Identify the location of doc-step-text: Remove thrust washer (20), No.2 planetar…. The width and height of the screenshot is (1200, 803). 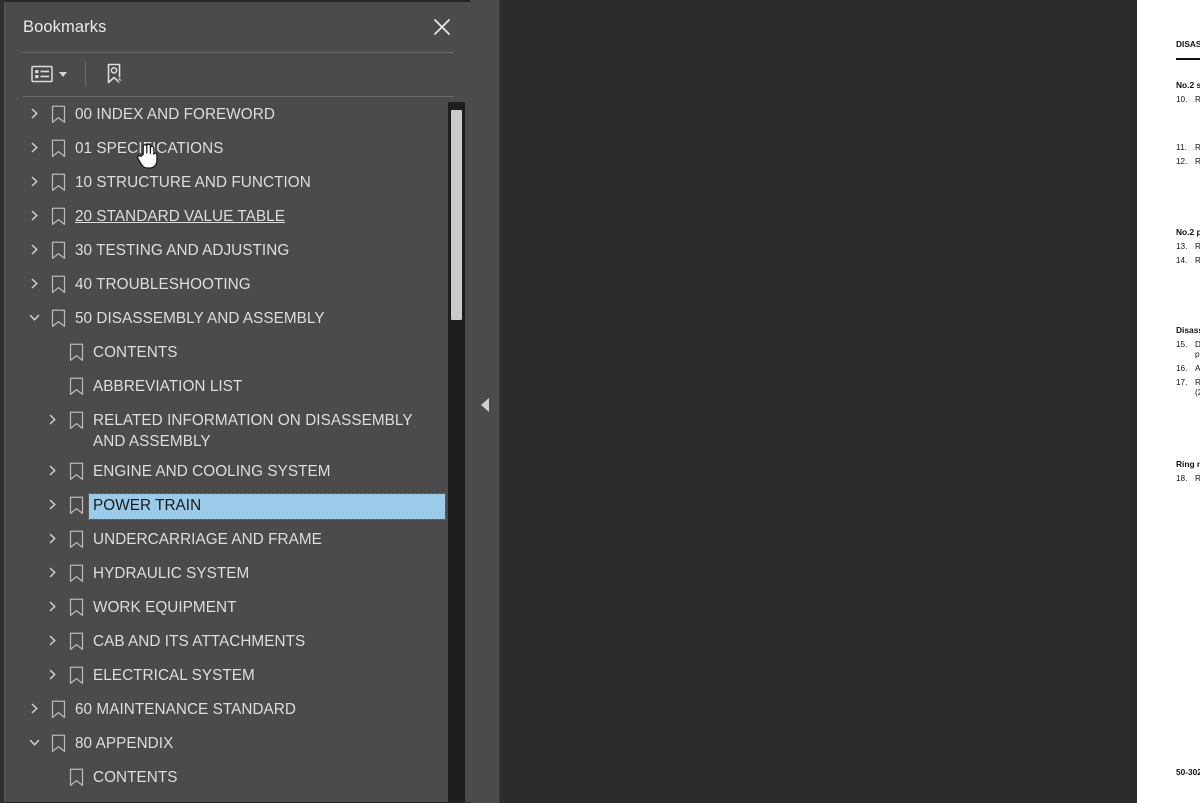
(1197, 387).